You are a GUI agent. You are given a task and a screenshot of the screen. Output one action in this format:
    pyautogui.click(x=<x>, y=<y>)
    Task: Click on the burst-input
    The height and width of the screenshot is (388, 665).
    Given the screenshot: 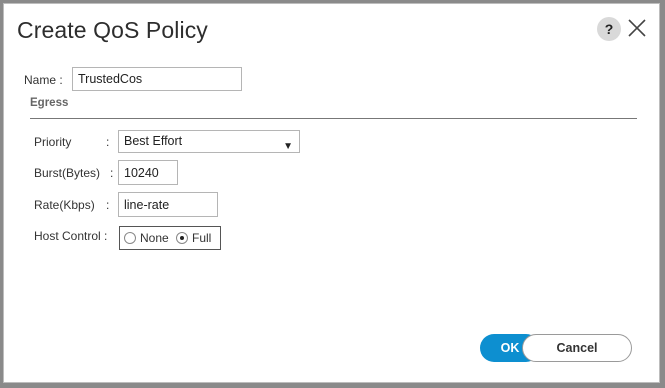 What is the action you would take?
    pyautogui.click(x=148, y=172)
    